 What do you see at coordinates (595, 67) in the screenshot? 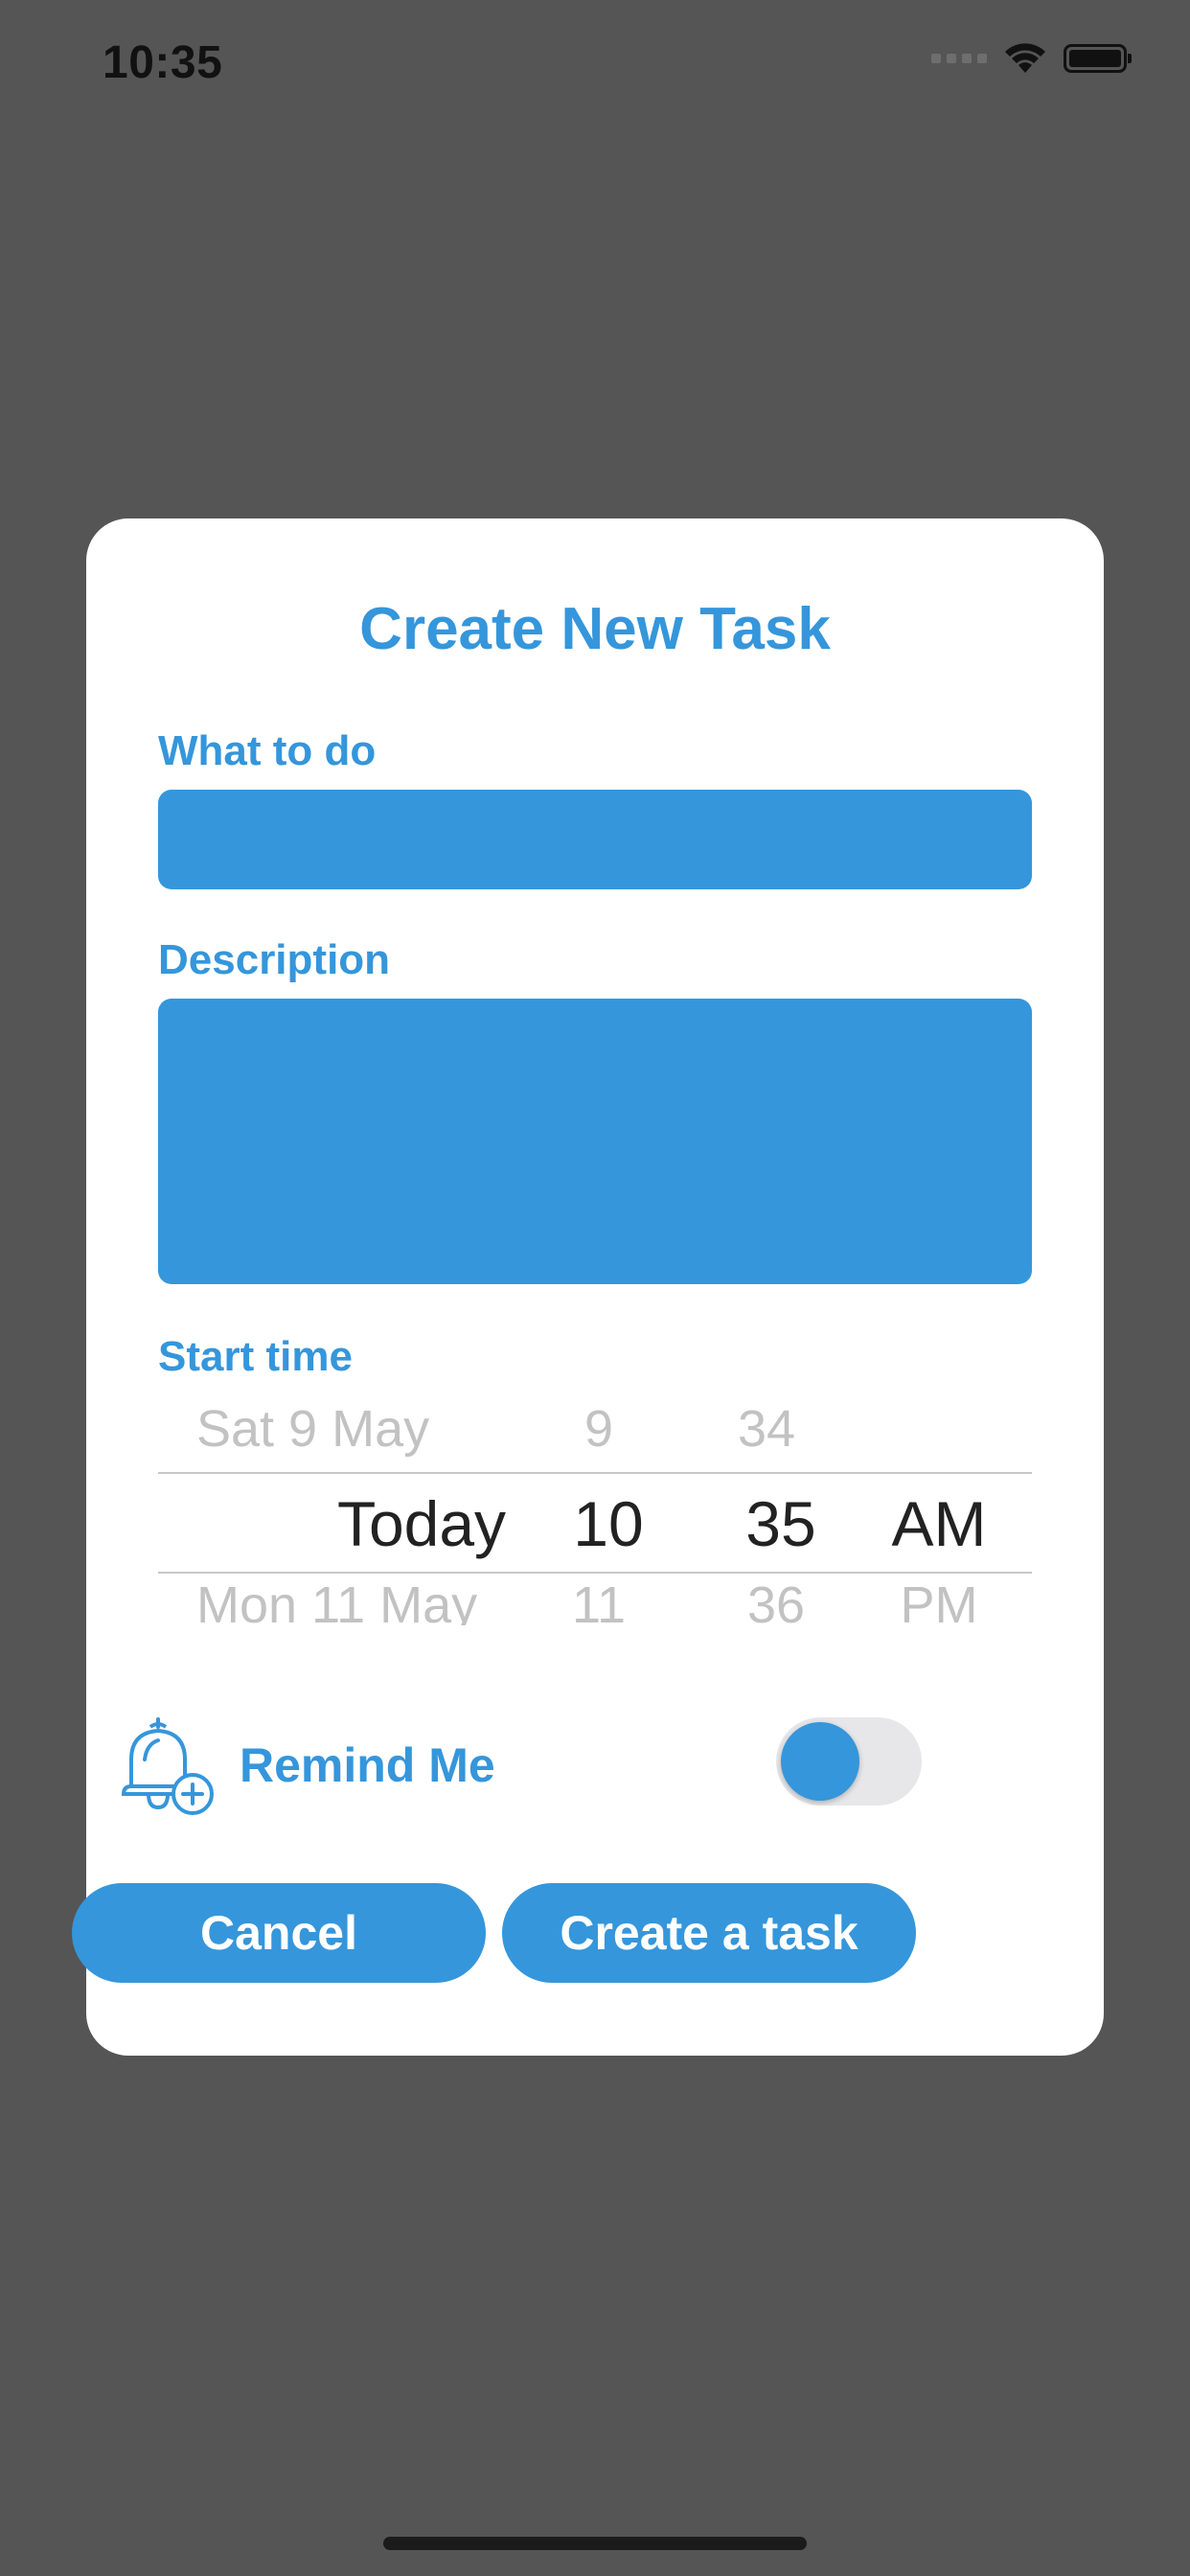
I see `status-bar: 10:35` at bounding box center [595, 67].